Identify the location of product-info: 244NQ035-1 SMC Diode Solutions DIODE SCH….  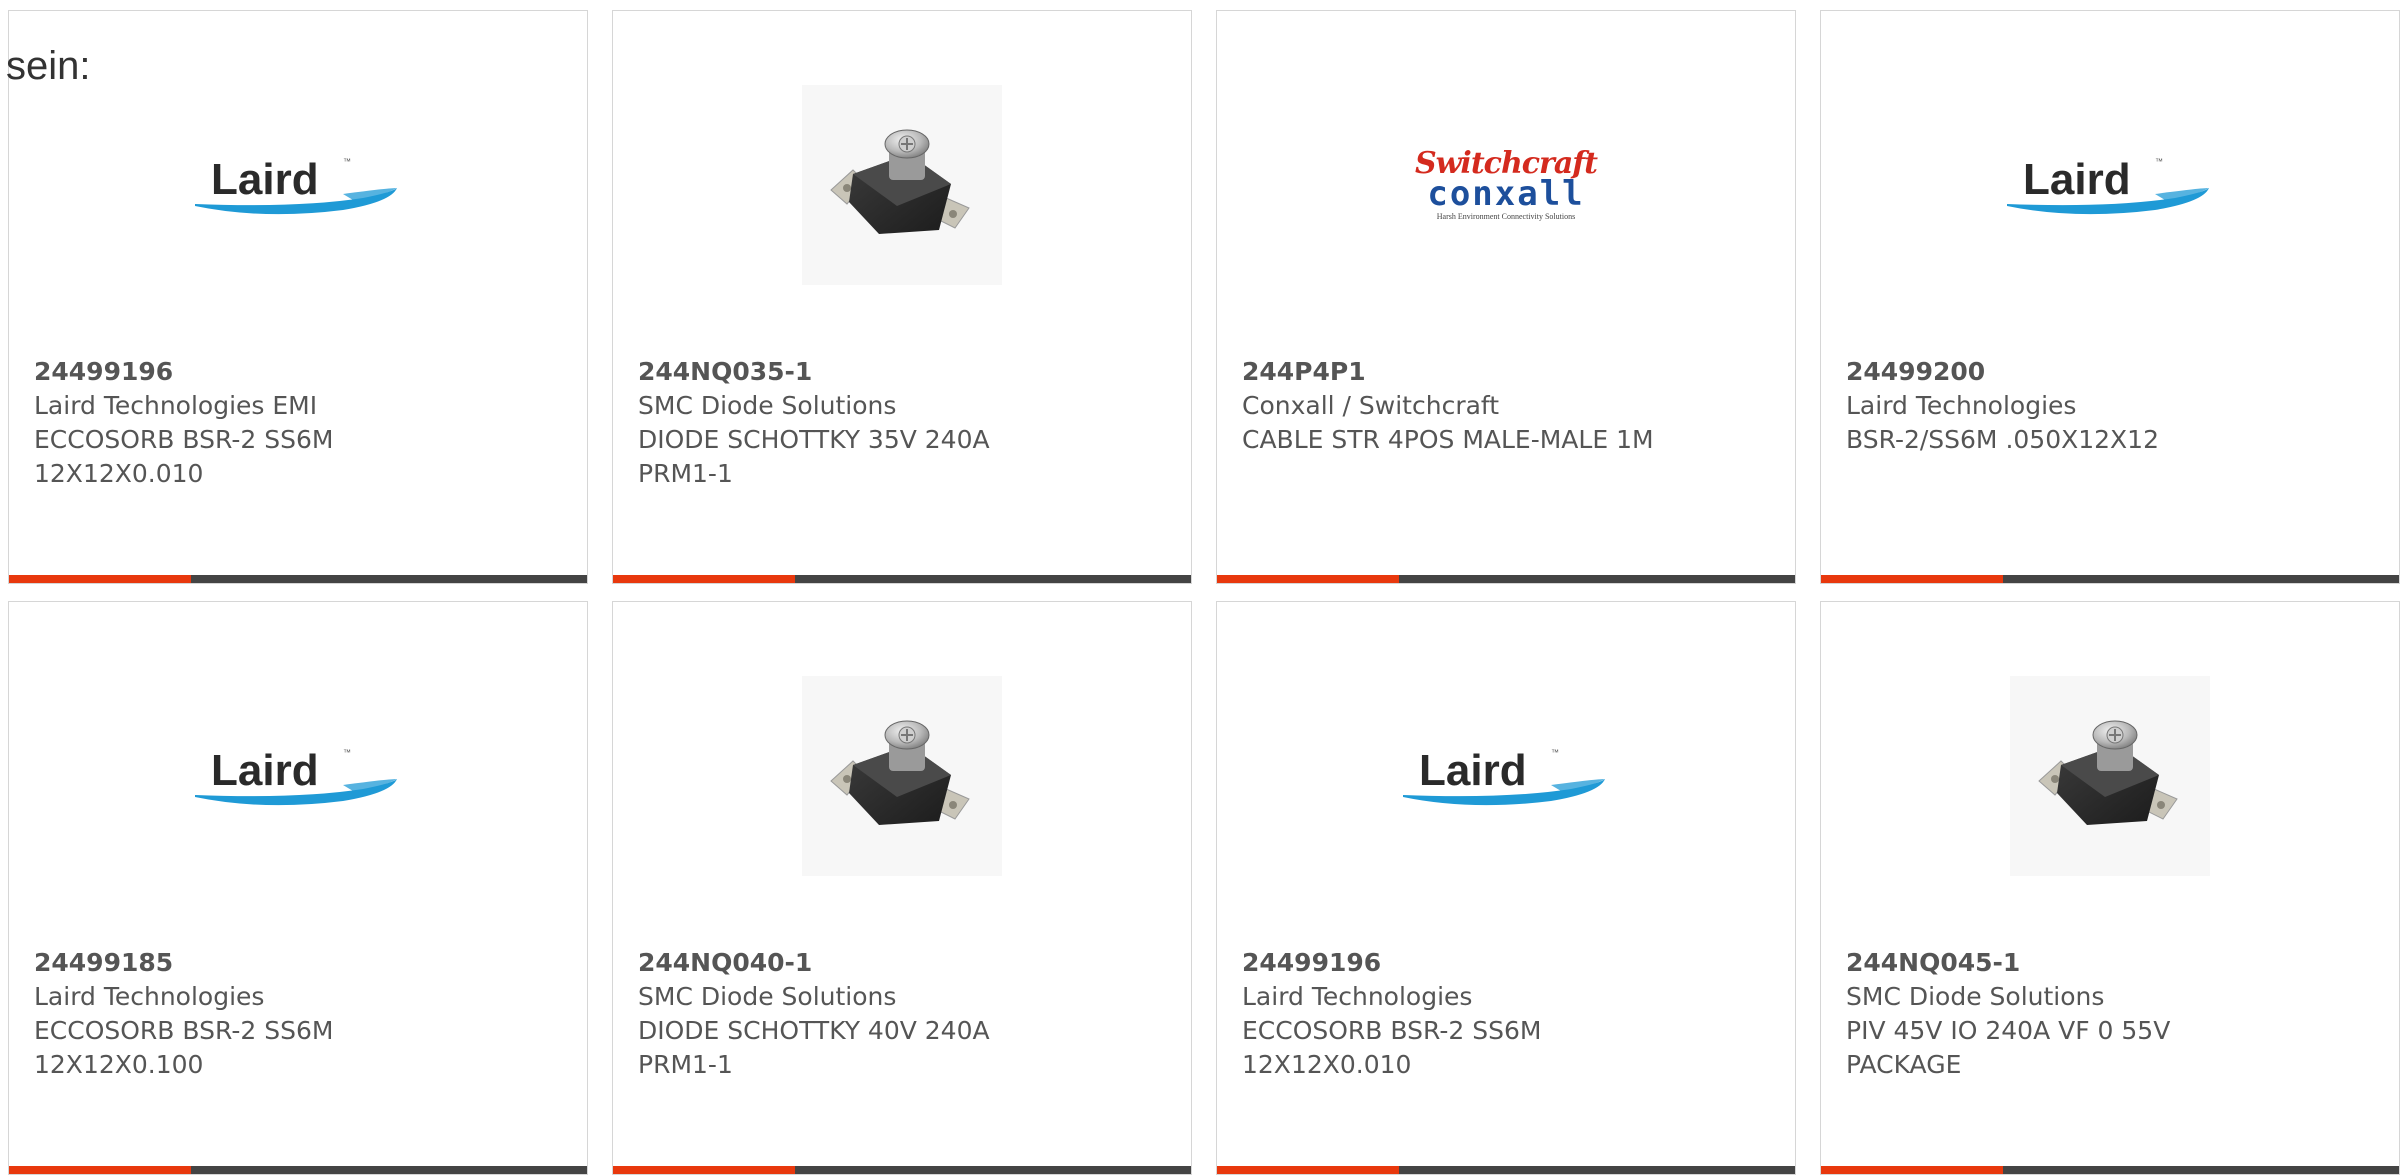
(904, 423).